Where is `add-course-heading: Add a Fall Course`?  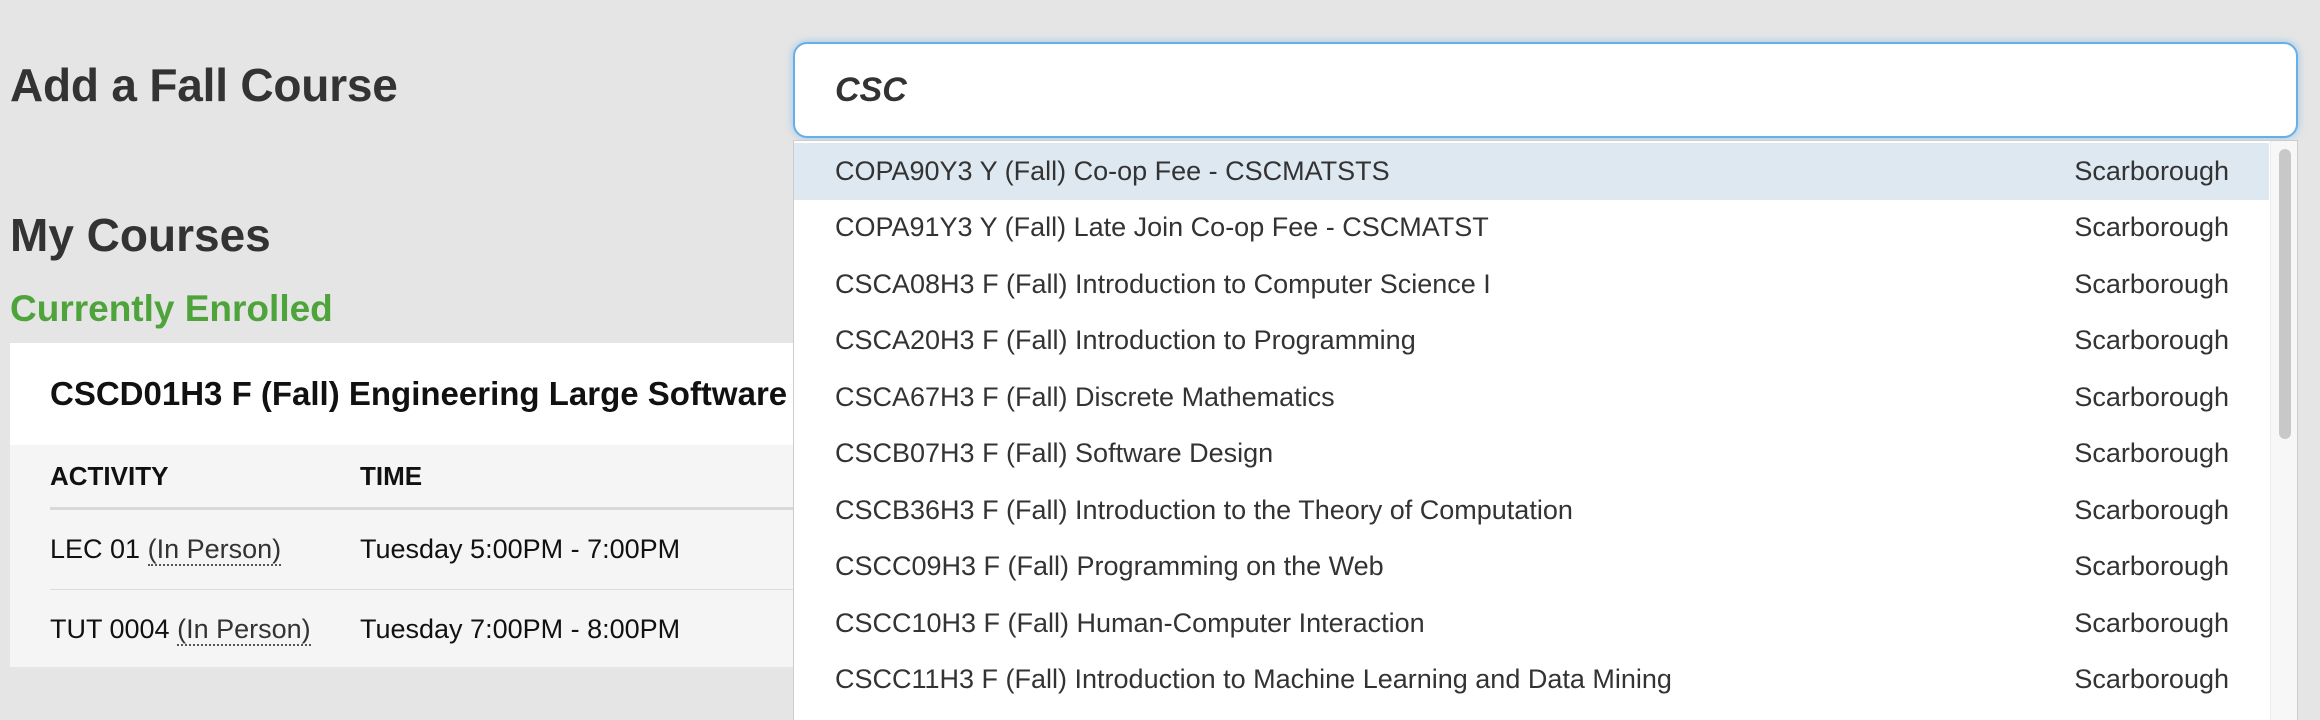
add-course-heading: Add a Fall Course is located at coordinates (204, 85).